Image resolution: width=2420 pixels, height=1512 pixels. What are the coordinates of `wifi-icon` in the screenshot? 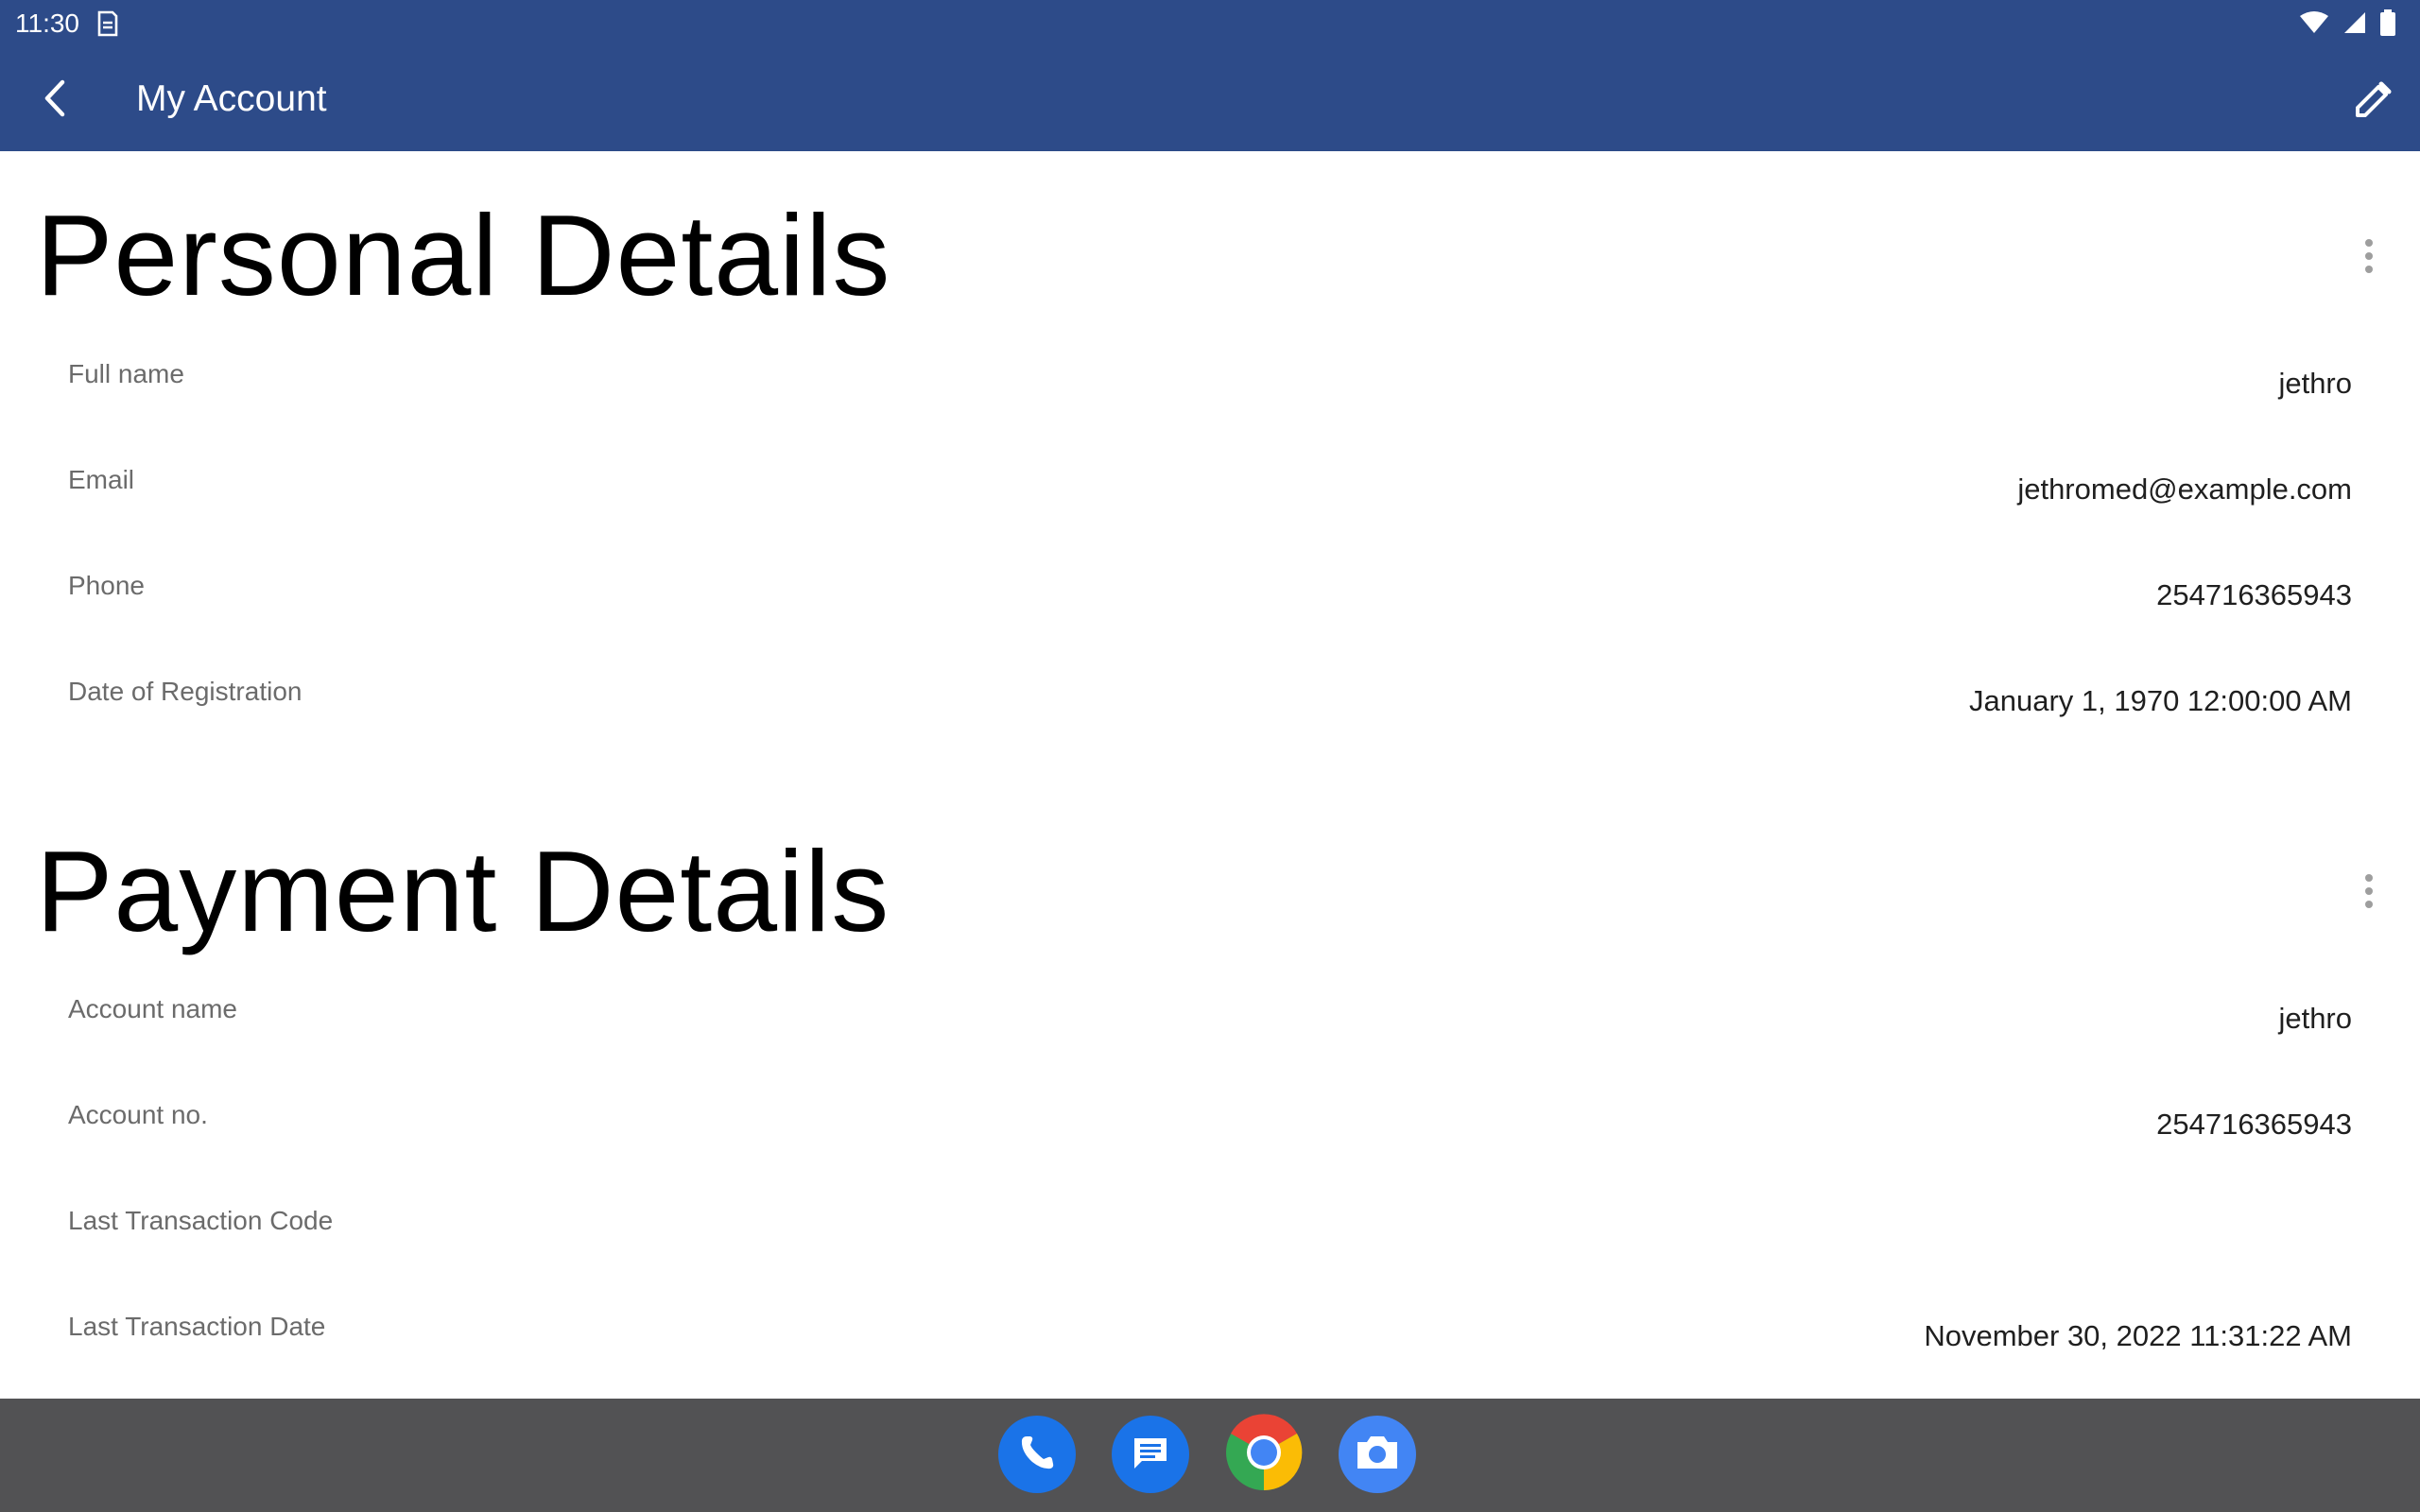 It's located at (2314, 25).